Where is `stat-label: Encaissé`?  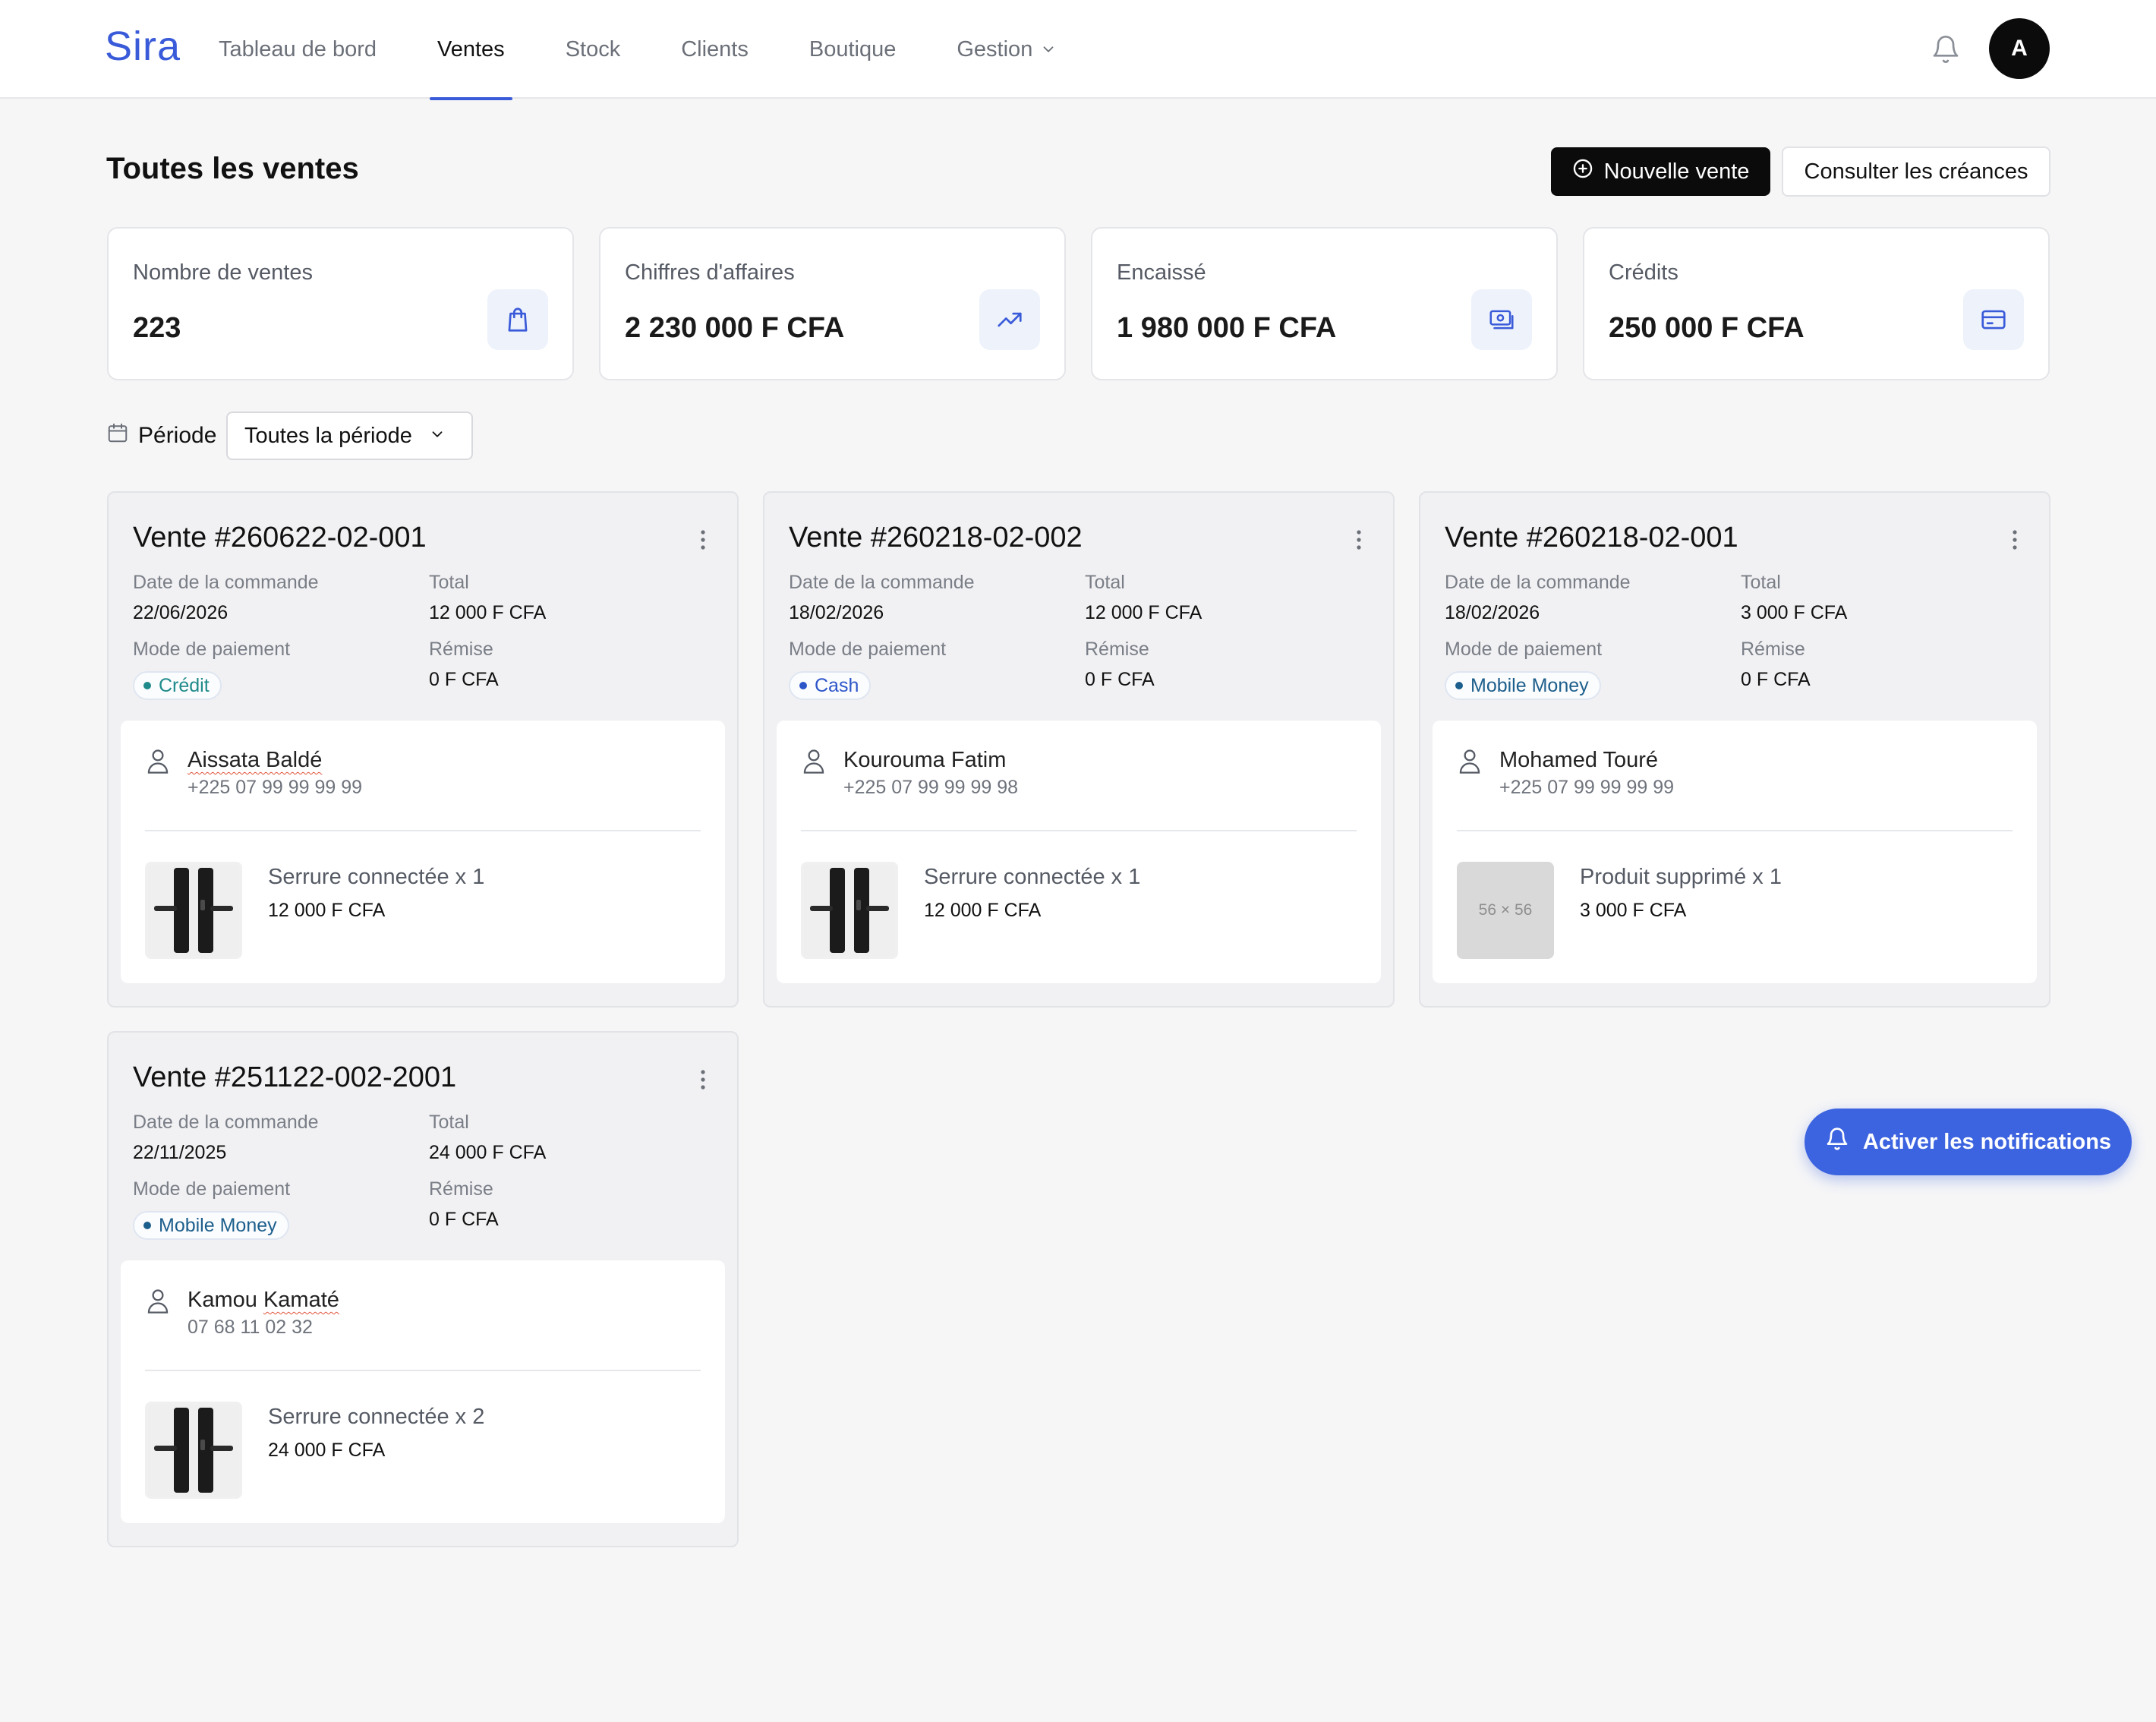
stat-label: Encaissé is located at coordinates (1161, 273).